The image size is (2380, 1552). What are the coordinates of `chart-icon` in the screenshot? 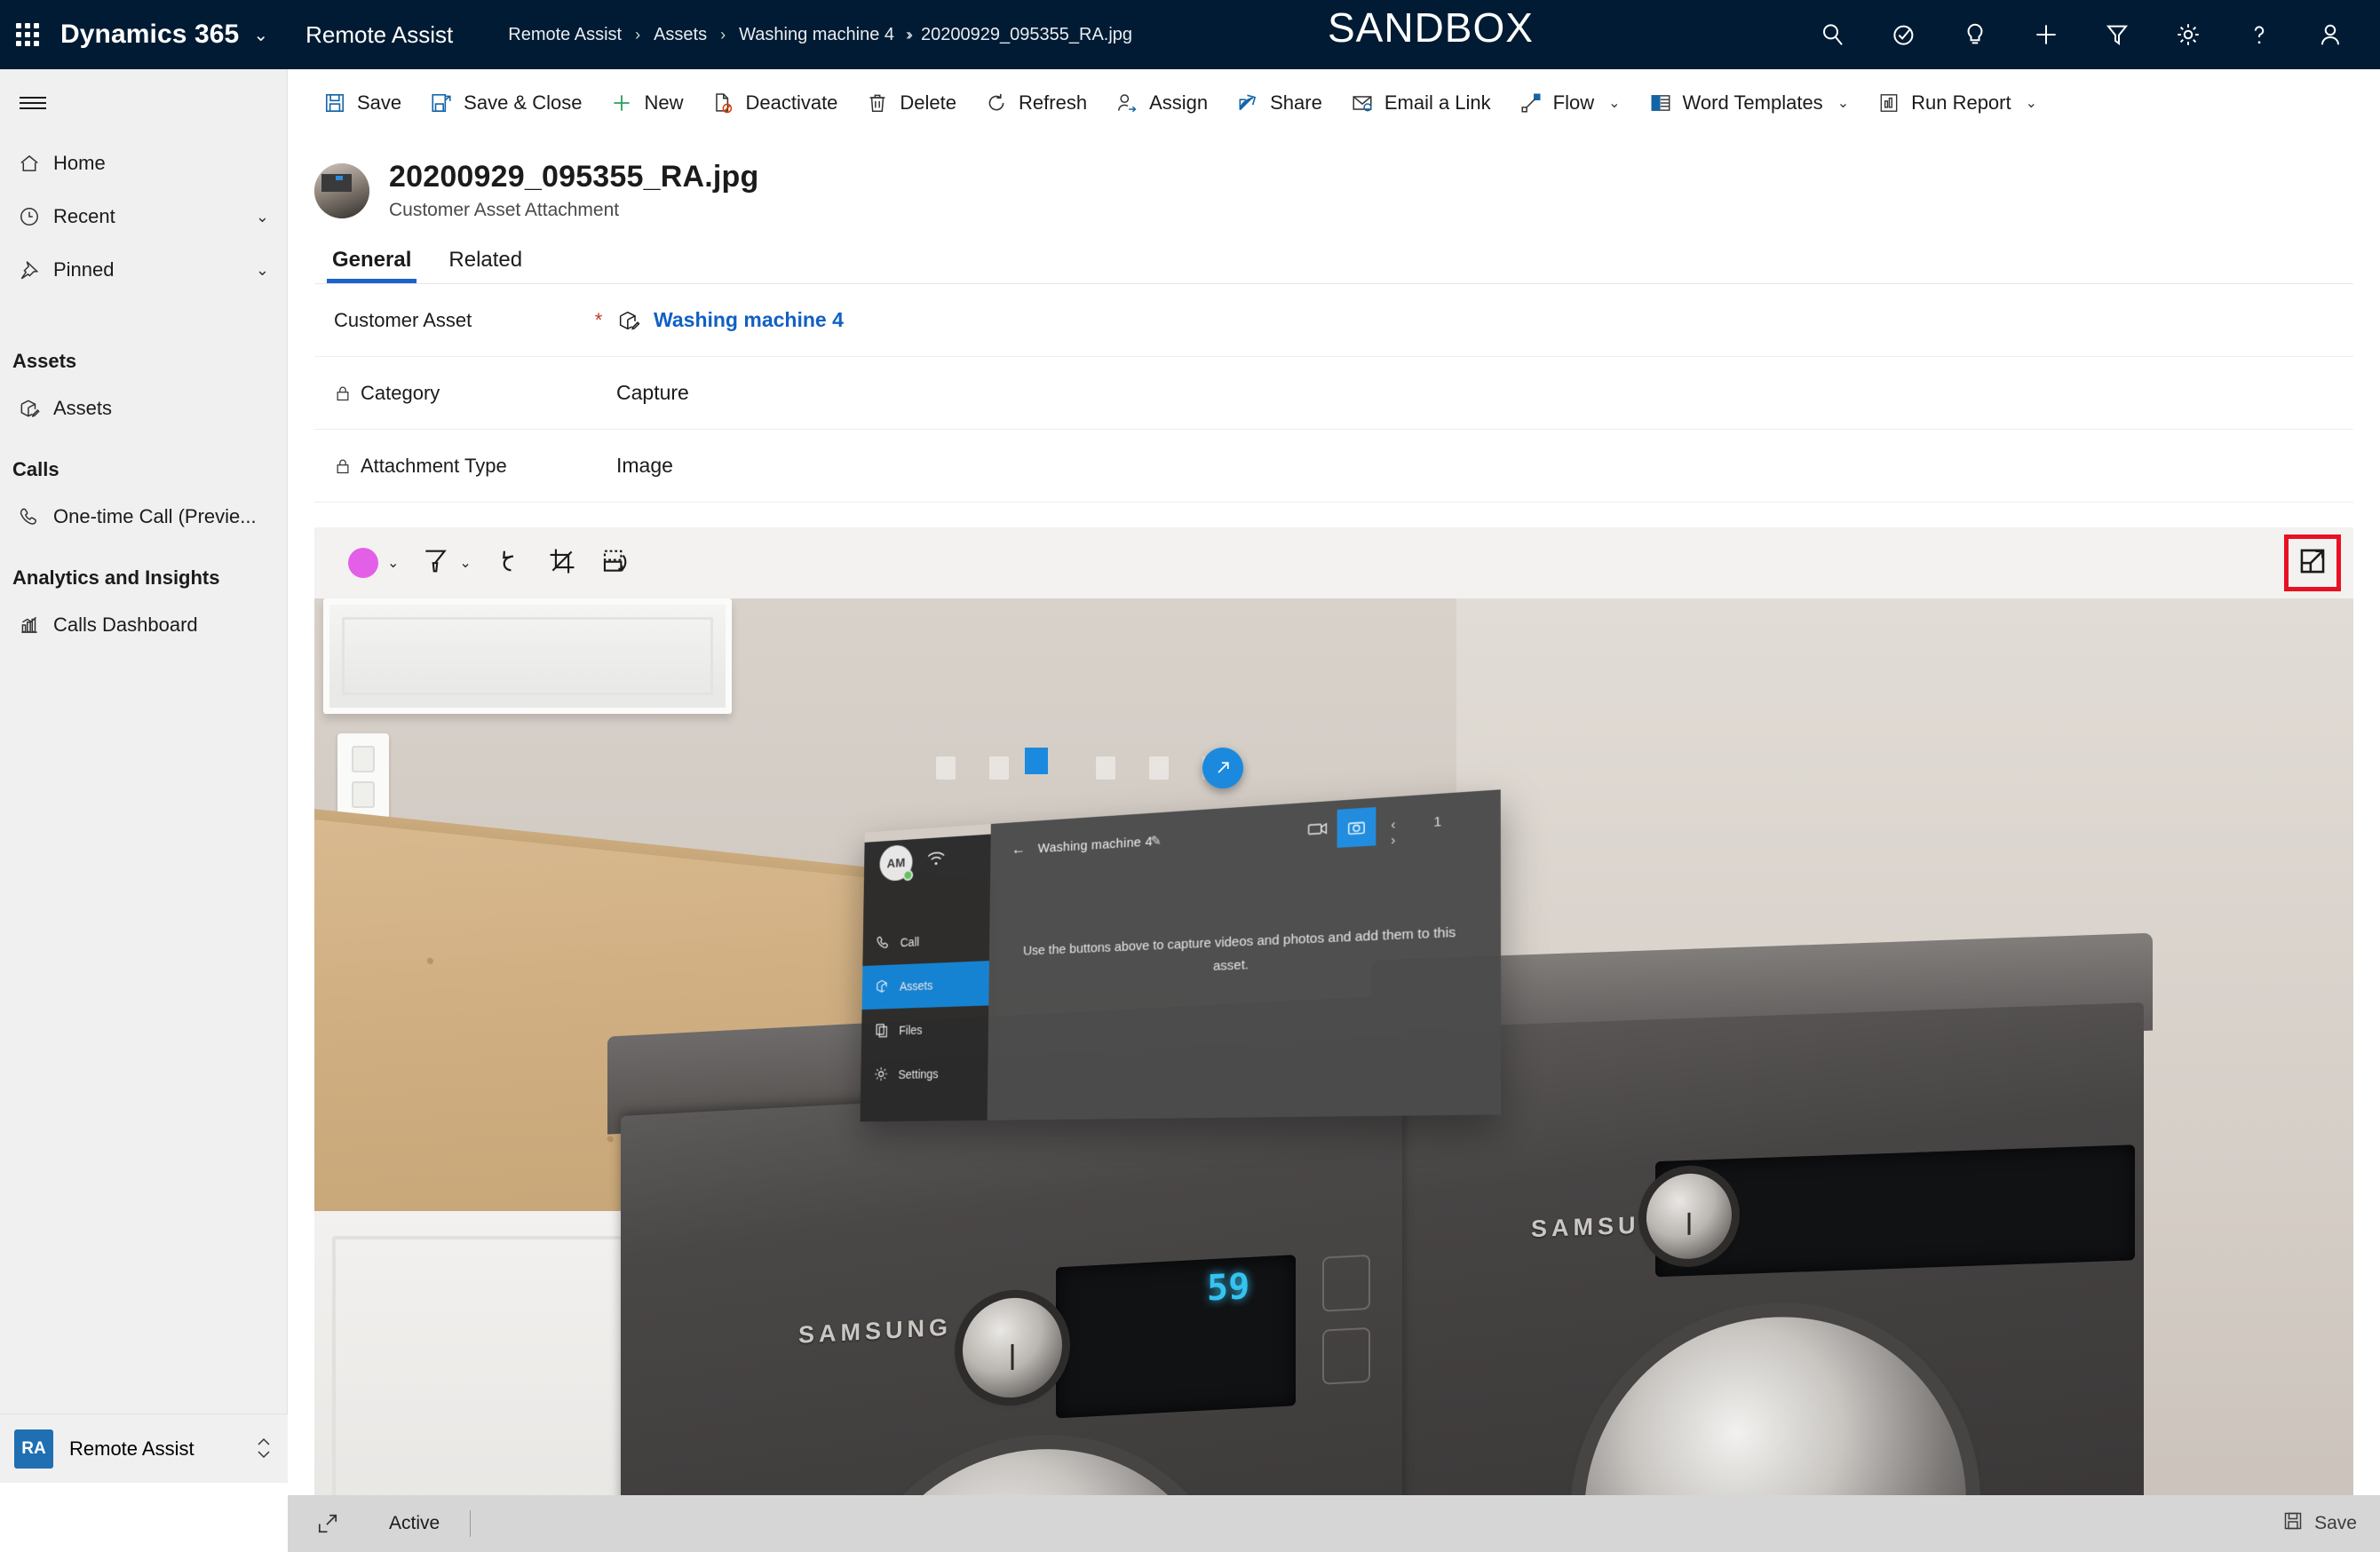 It's located at (35, 625).